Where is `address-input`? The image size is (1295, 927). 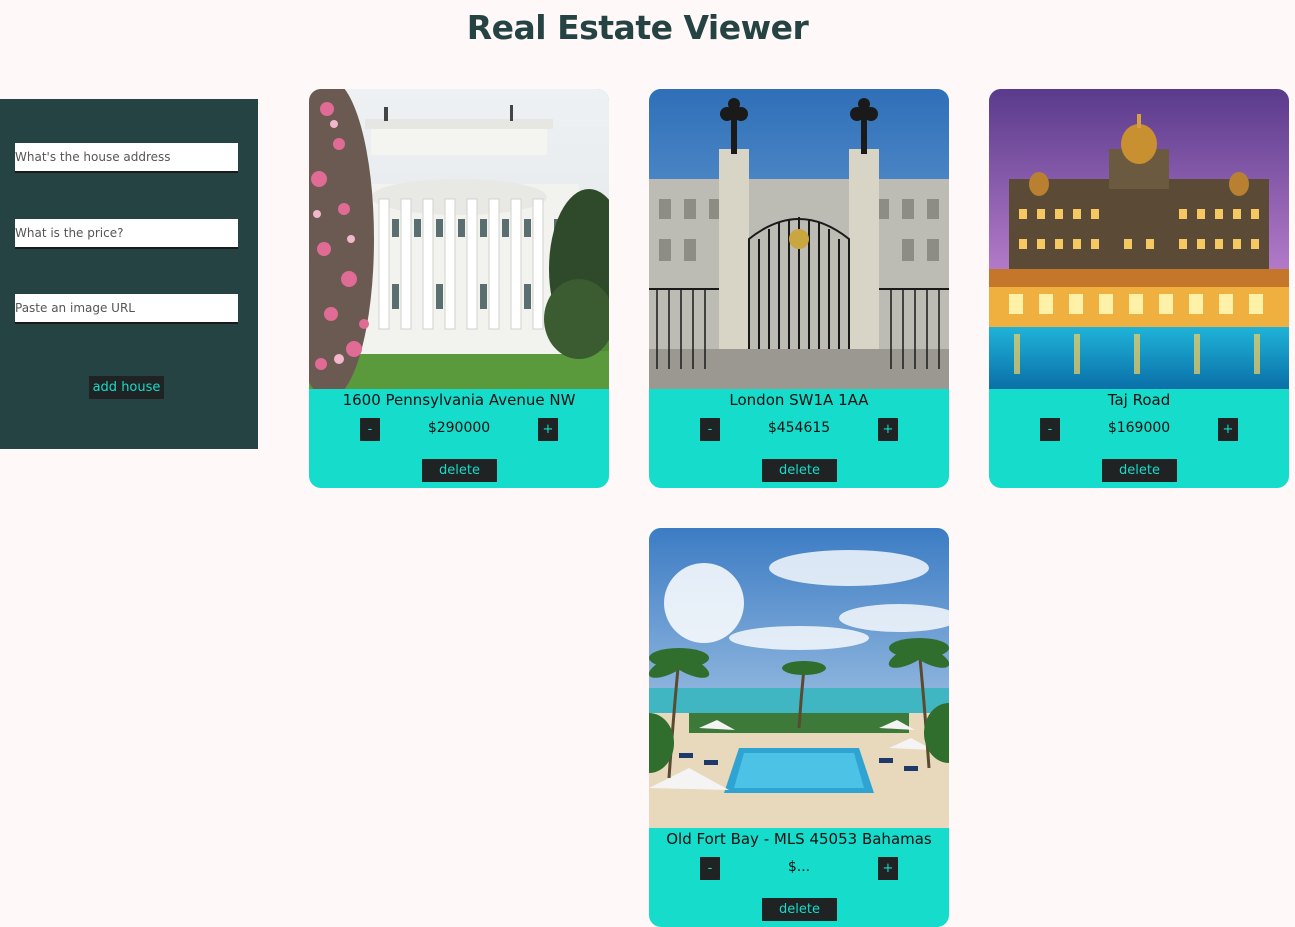
address-input is located at coordinates (126, 158).